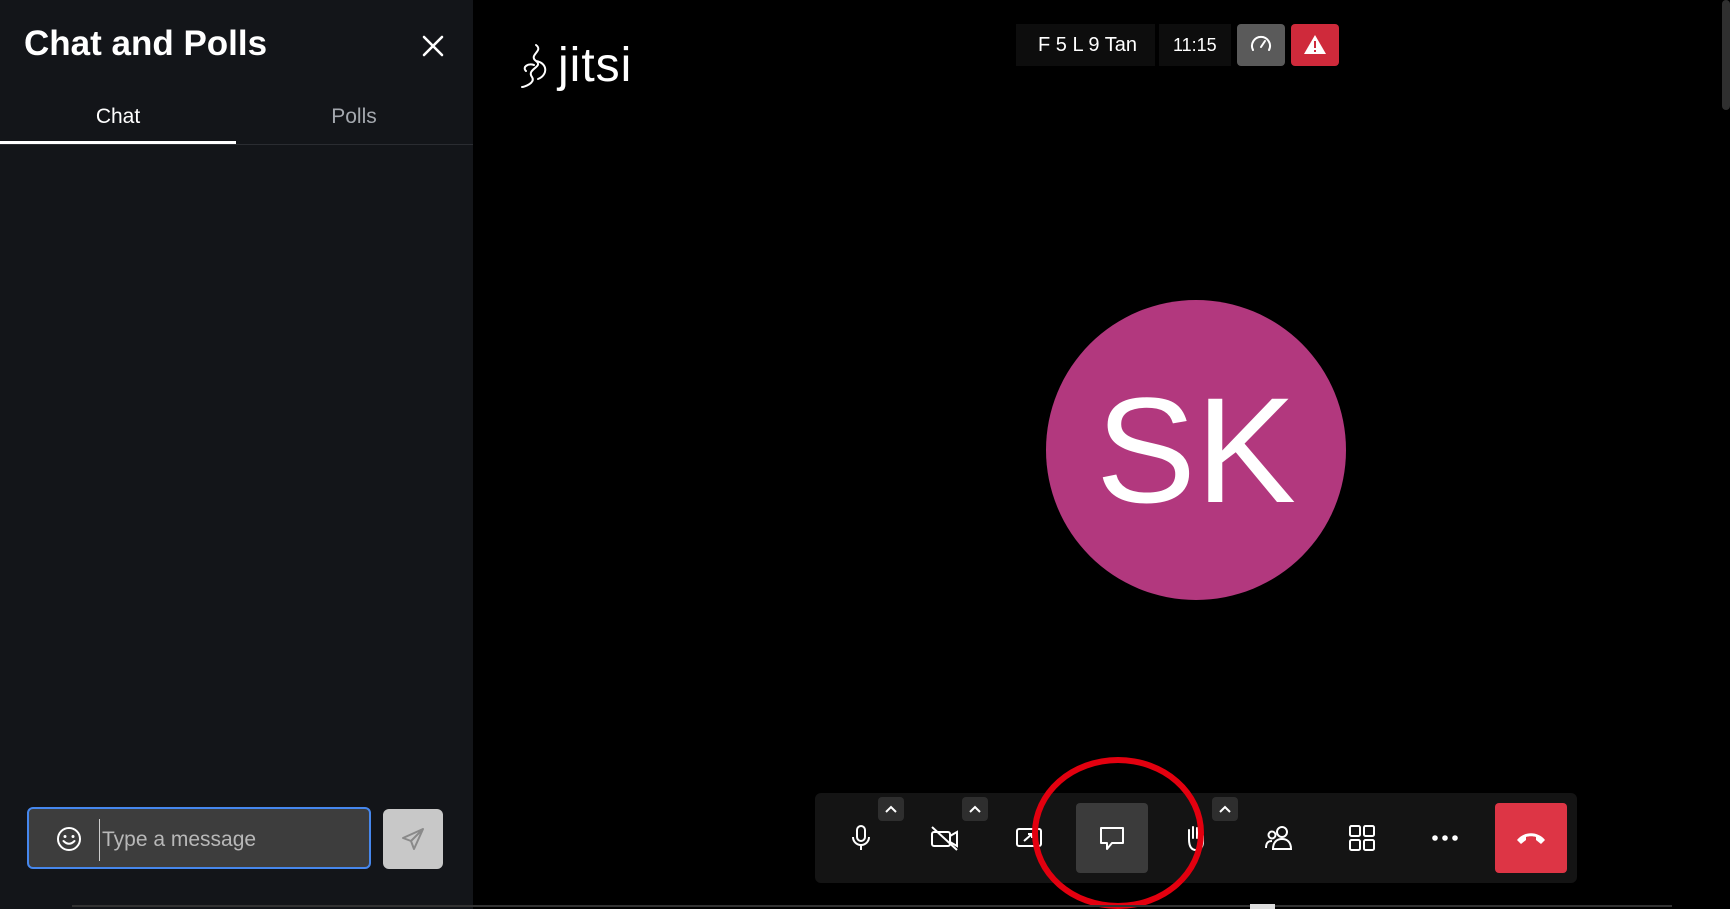 This screenshot has width=1730, height=909. Describe the element at coordinates (354, 117) in the screenshot. I see `tab-polls: Polls` at that location.